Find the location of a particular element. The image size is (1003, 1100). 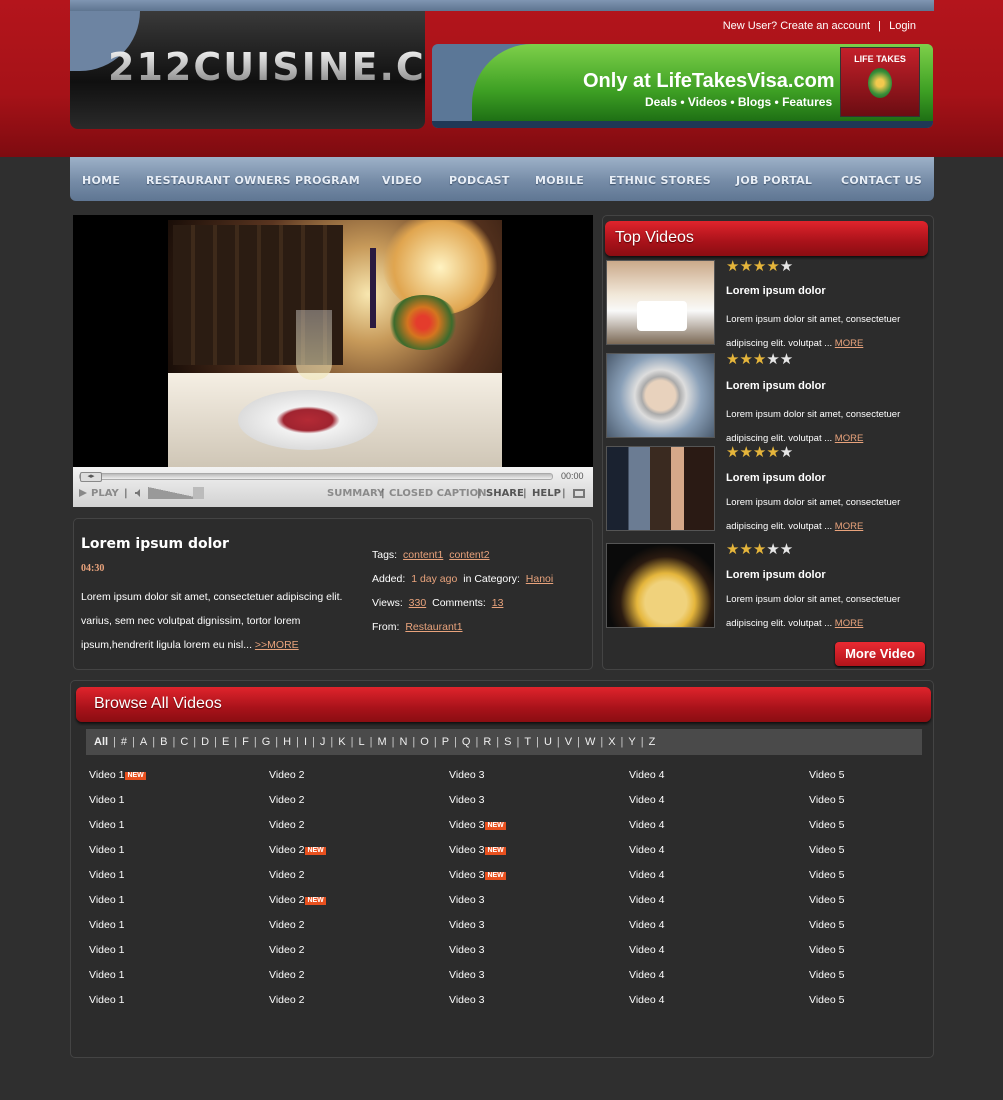

letter-filter-a: A is located at coordinates (143, 742).